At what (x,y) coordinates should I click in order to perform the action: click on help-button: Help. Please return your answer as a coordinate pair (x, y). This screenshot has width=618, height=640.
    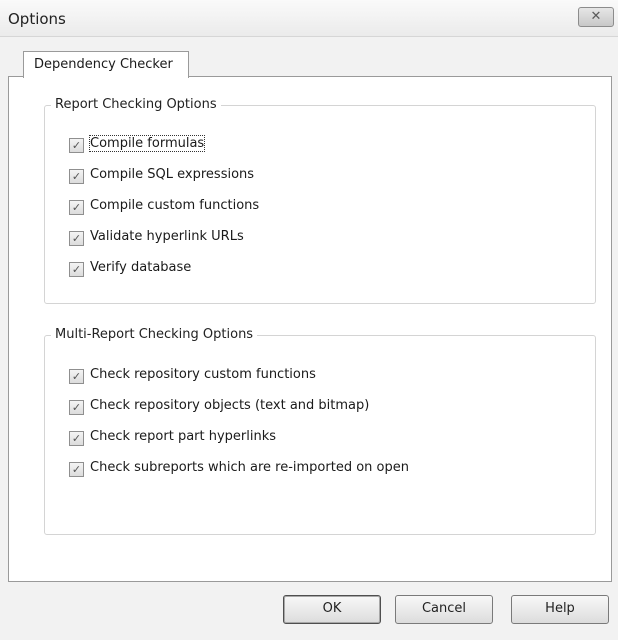
    Looking at the image, I should click on (560, 609).